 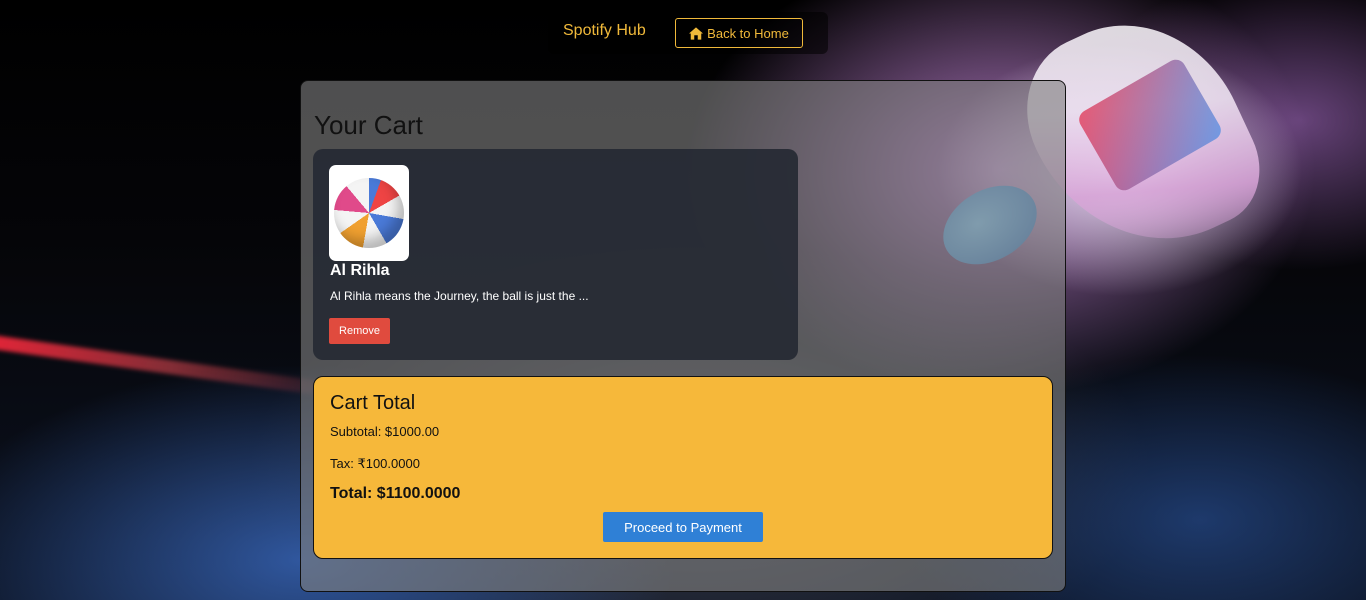 What do you see at coordinates (696, 33) in the screenshot?
I see `home-icon` at bounding box center [696, 33].